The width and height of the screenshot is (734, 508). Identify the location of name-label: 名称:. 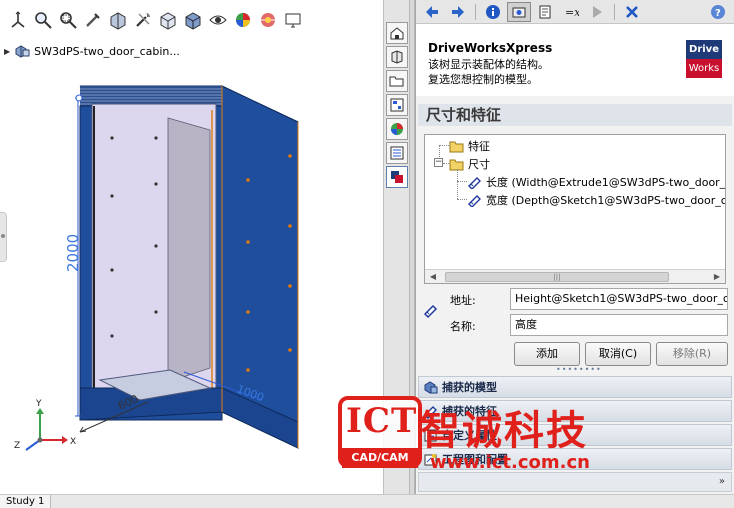
(463, 326).